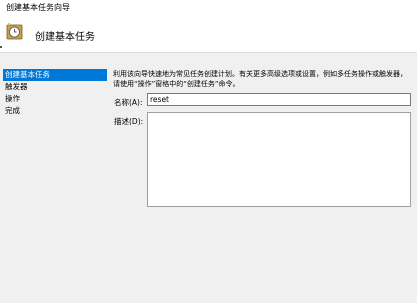 This screenshot has width=417, height=303. What do you see at coordinates (208, 34) in the screenshot?
I see `wizard-header: 创建基本任务` at bounding box center [208, 34].